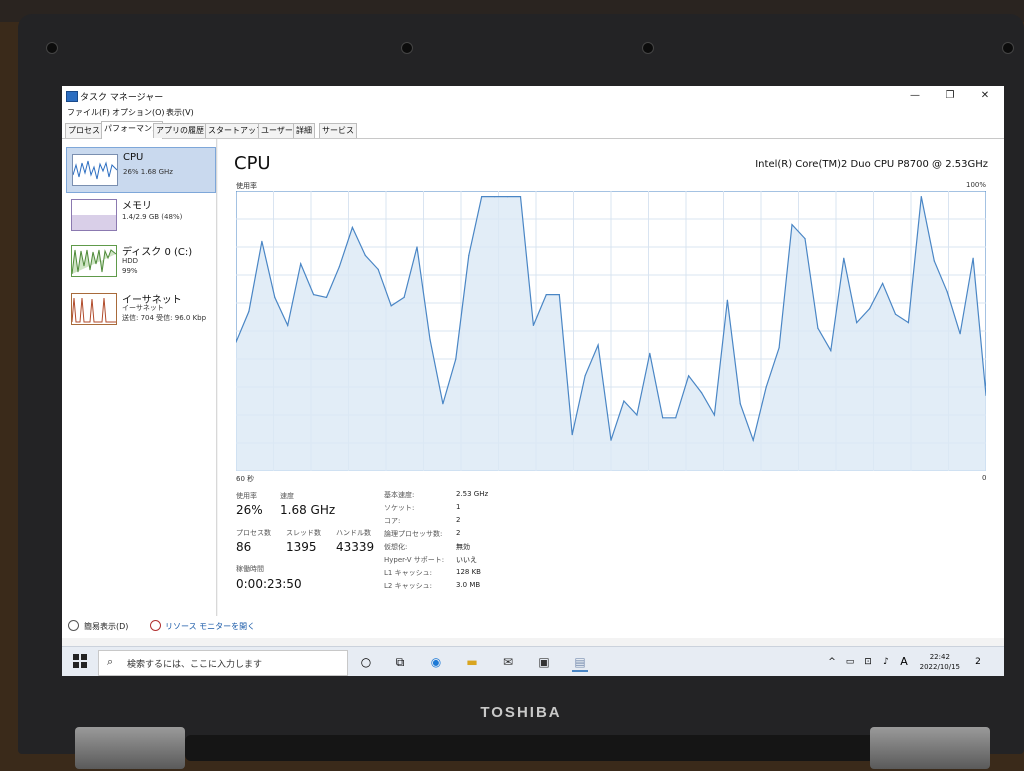 The height and width of the screenshot is (771, 1024). I want to click on close-button: ✕, so click(985, 96).